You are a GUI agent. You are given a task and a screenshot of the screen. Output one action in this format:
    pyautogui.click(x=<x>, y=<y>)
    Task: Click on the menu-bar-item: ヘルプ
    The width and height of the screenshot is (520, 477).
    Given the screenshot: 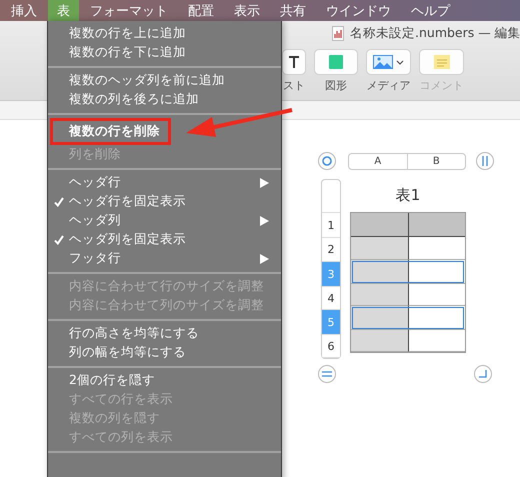 What is the action you would take?
    pyautogui.click(x=430, y=10)
    